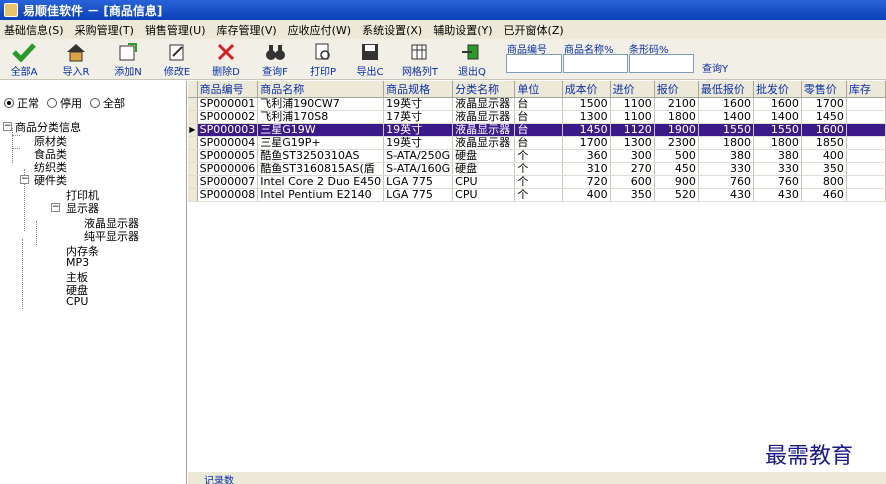  Describe the element at coordinates (50, 180) in the screenshot. I see `tree-item-hardware: 硬件类` at that location.